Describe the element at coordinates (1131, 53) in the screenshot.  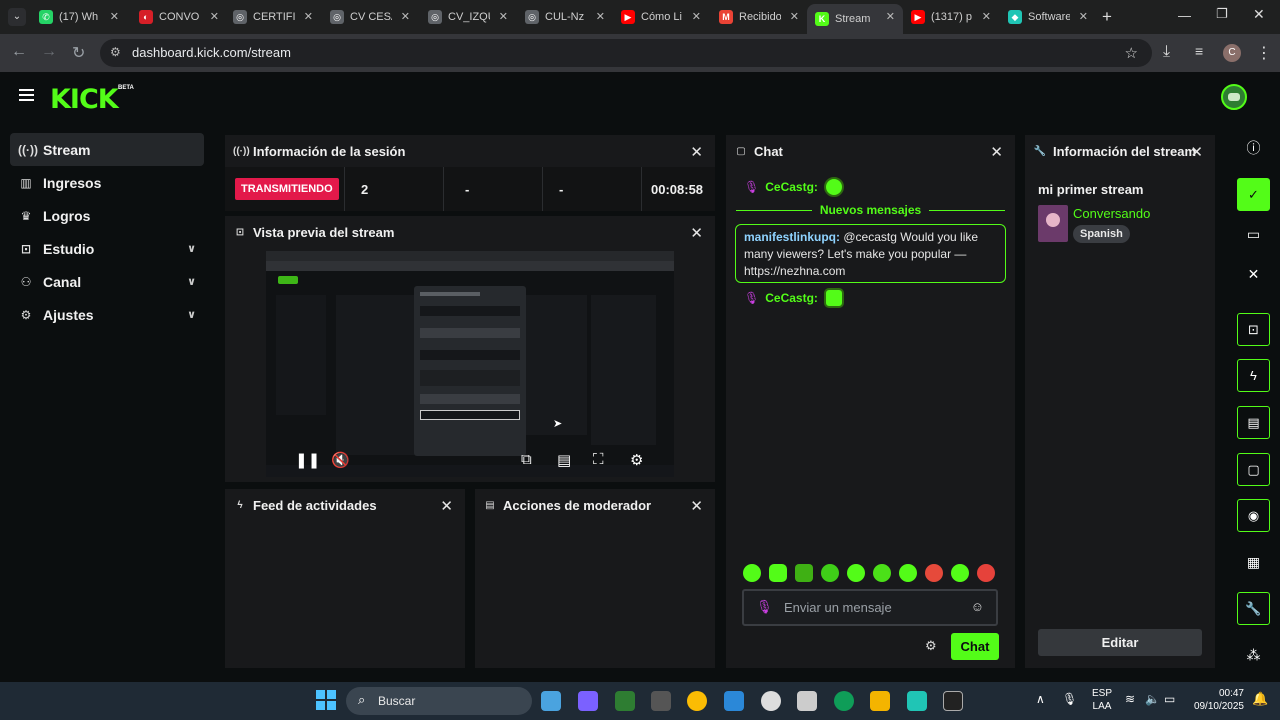
I see `bookmark-star-icon: ☆` at that location.